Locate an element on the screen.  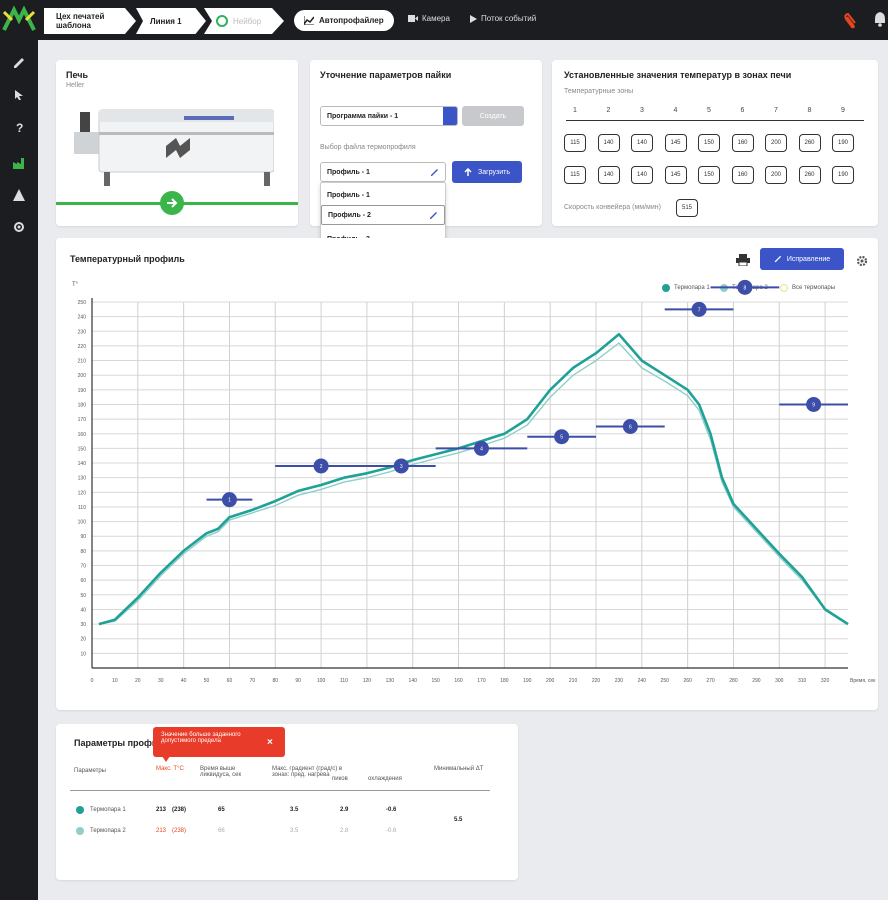
tab-camera: Камера is located at coordinates (429, 18).